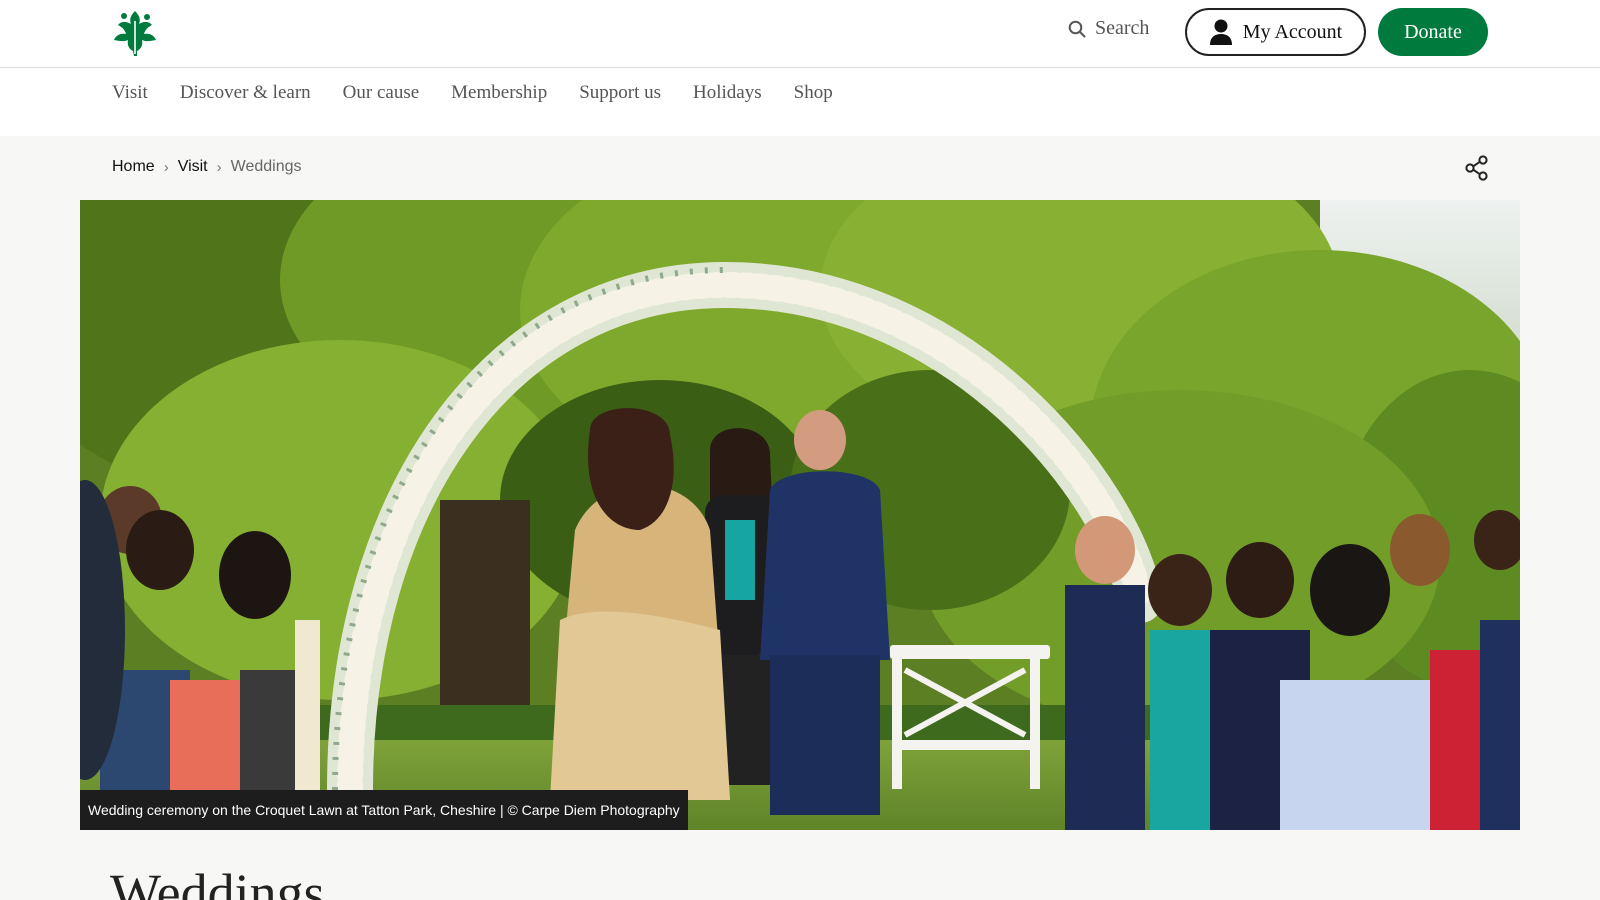 Image resolution: width=1600 pixels, height=900 pixels. I want to click on nav-item-membership: Membership, so click(499, 93).